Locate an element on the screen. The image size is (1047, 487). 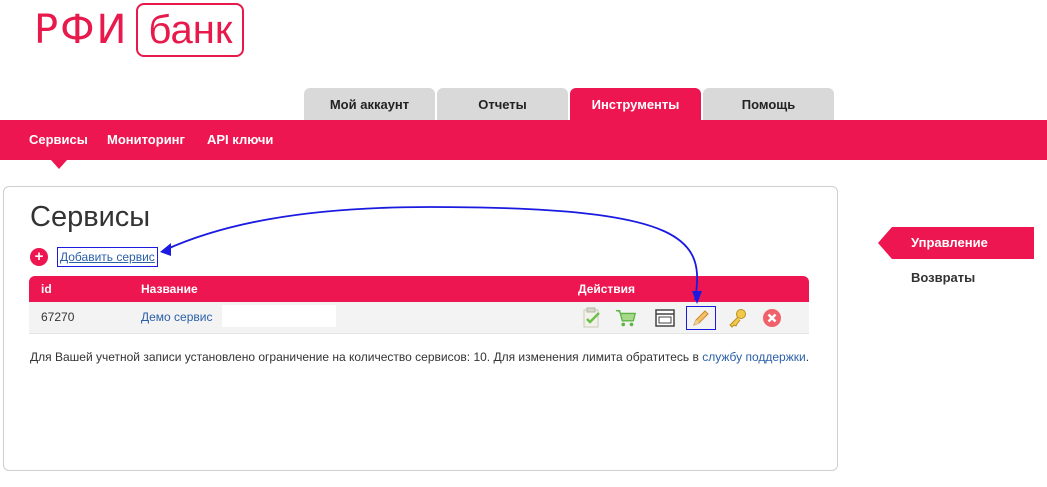
logo-rfi-text: РФИ is located at coordinates (81, 30).